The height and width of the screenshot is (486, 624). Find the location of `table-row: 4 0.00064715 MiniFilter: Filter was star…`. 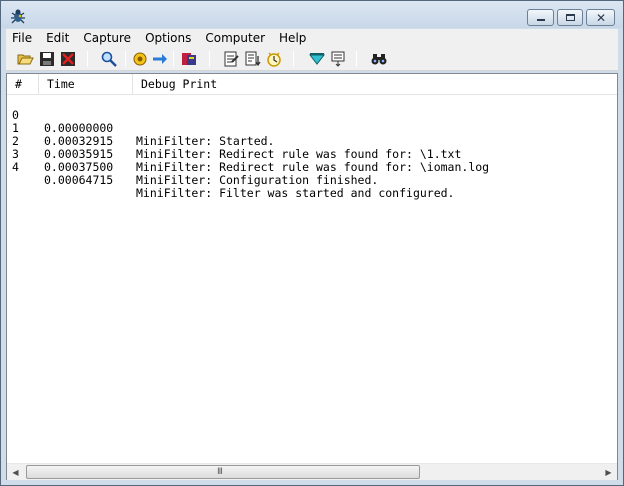

table-row: 4 0.00064715 MiniFilter: Filter was star… is located at coordinates (312, 174).